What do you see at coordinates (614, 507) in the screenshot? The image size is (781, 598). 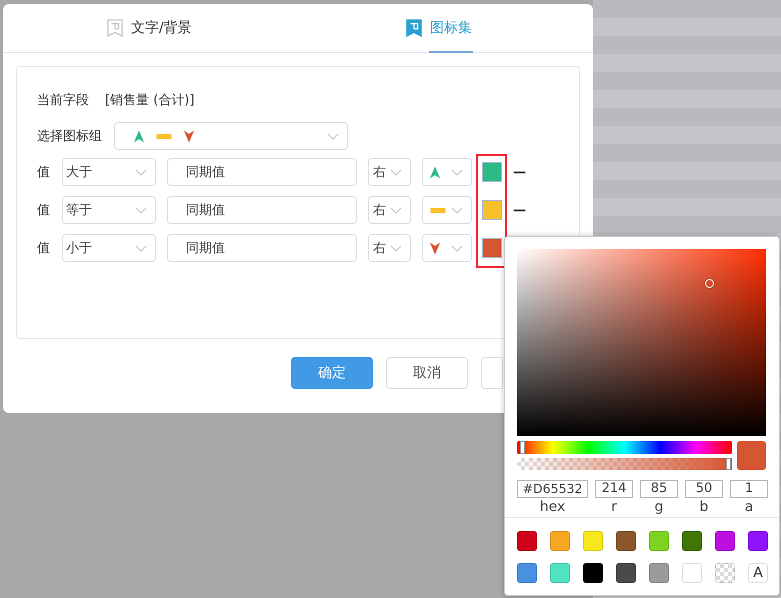 I see `channel-label: r` at bounding box center [614, 507].